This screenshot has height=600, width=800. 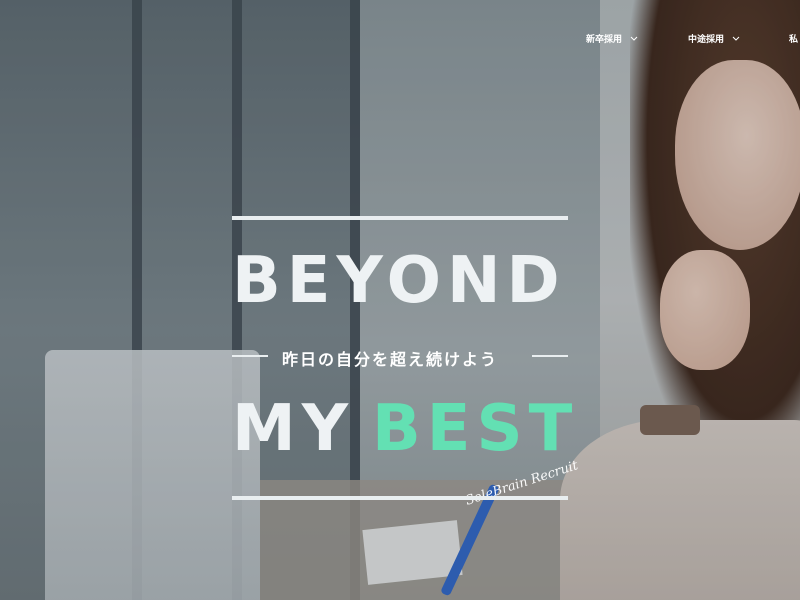 What do you see at coordinates (400, 498) in the screenshot?
I see `divider-bottom` at bounding box center [400, 498].